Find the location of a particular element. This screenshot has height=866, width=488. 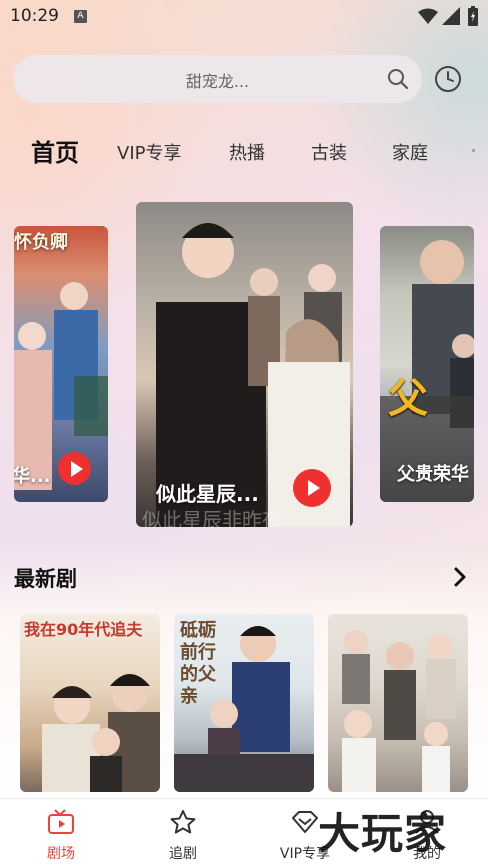

drama-poster: 砥砺前行的父亲 is located at coordinates (244, 703).